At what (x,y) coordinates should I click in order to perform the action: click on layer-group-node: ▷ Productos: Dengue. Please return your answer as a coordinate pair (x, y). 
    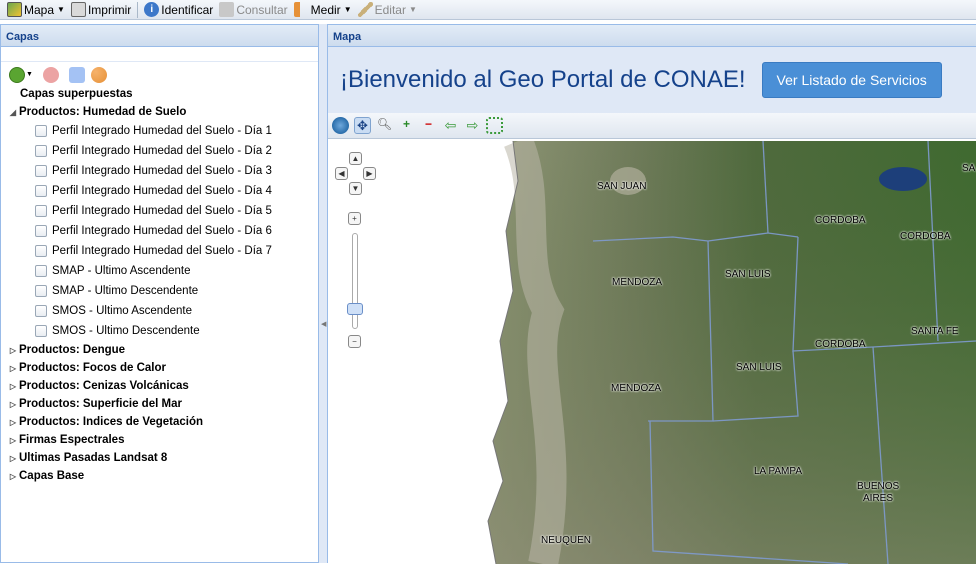
    Looking at the image, I should click on (159, 350).